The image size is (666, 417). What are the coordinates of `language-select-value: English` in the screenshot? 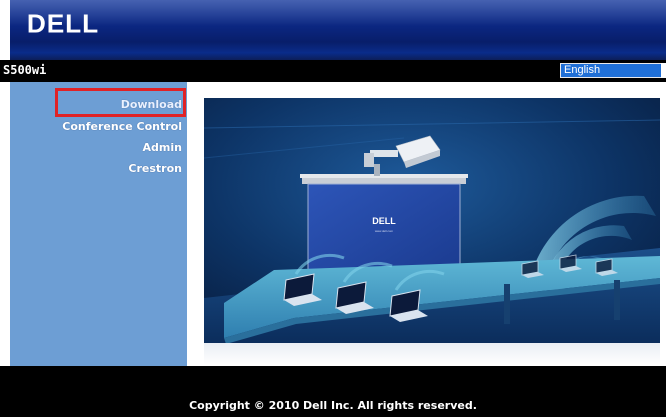 It's located at (582, 70).